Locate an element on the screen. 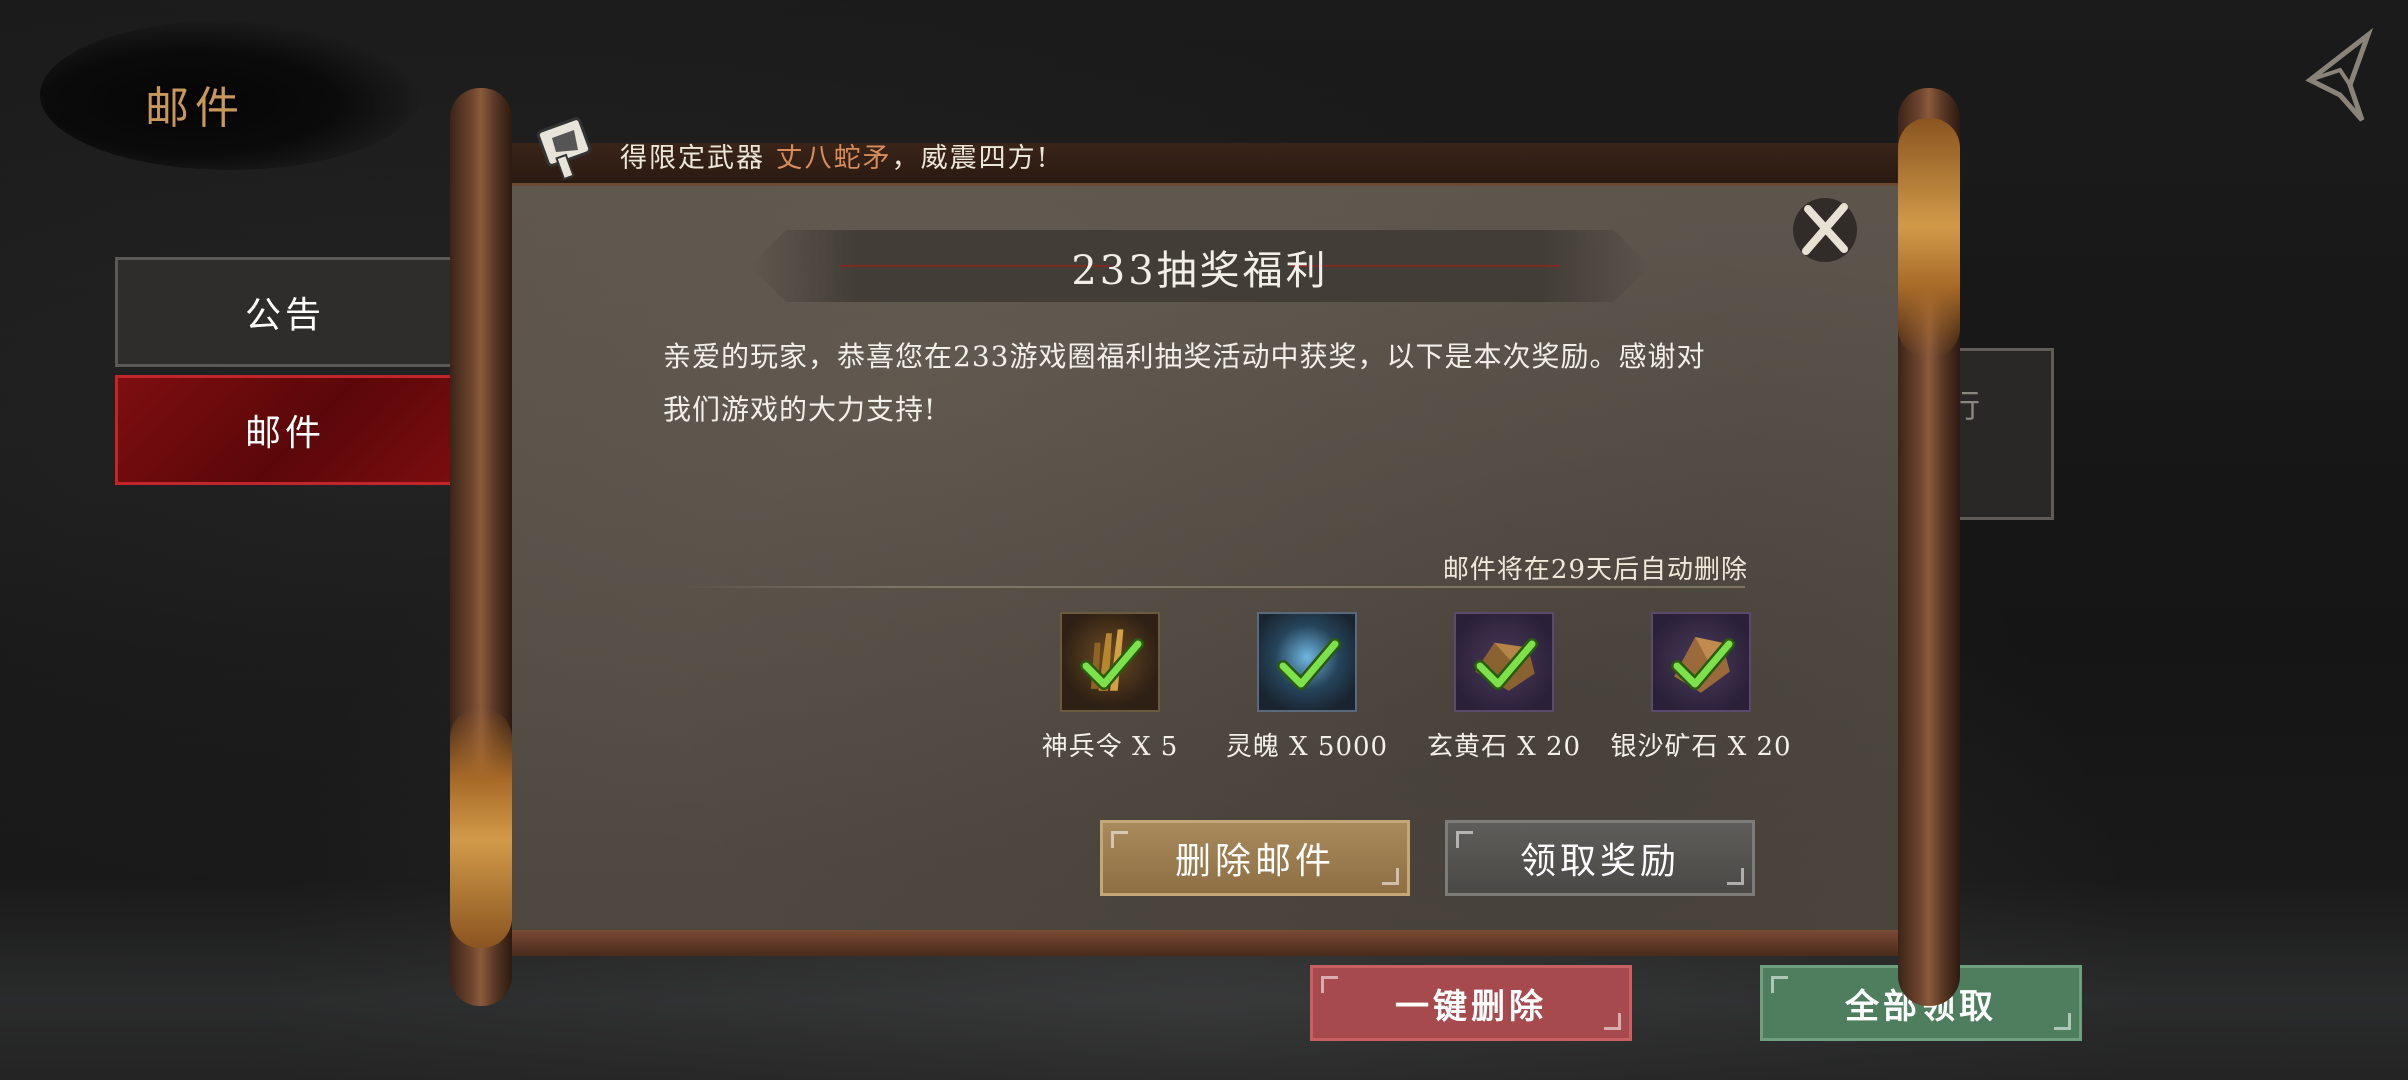 This screenshot has height=1080, width=2408. delete-mail-label: 删除邮件 is located at coordinates (1254, 861).